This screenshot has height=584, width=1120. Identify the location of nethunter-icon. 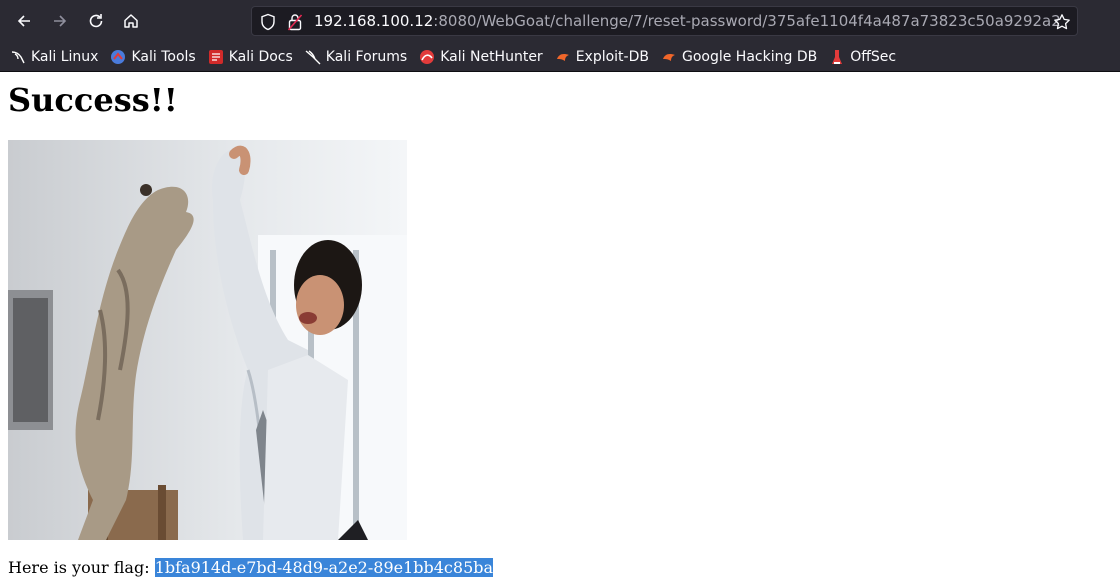
(427, 56).